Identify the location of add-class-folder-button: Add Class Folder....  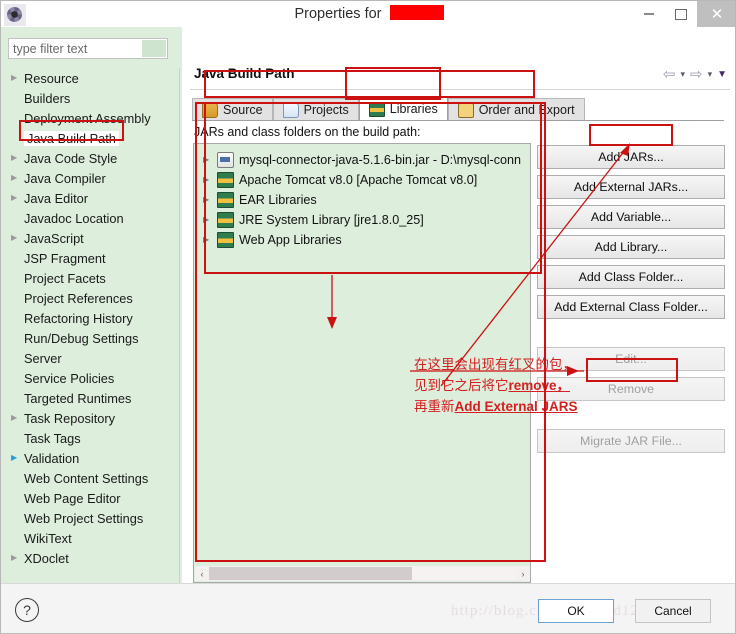
(631, 277).